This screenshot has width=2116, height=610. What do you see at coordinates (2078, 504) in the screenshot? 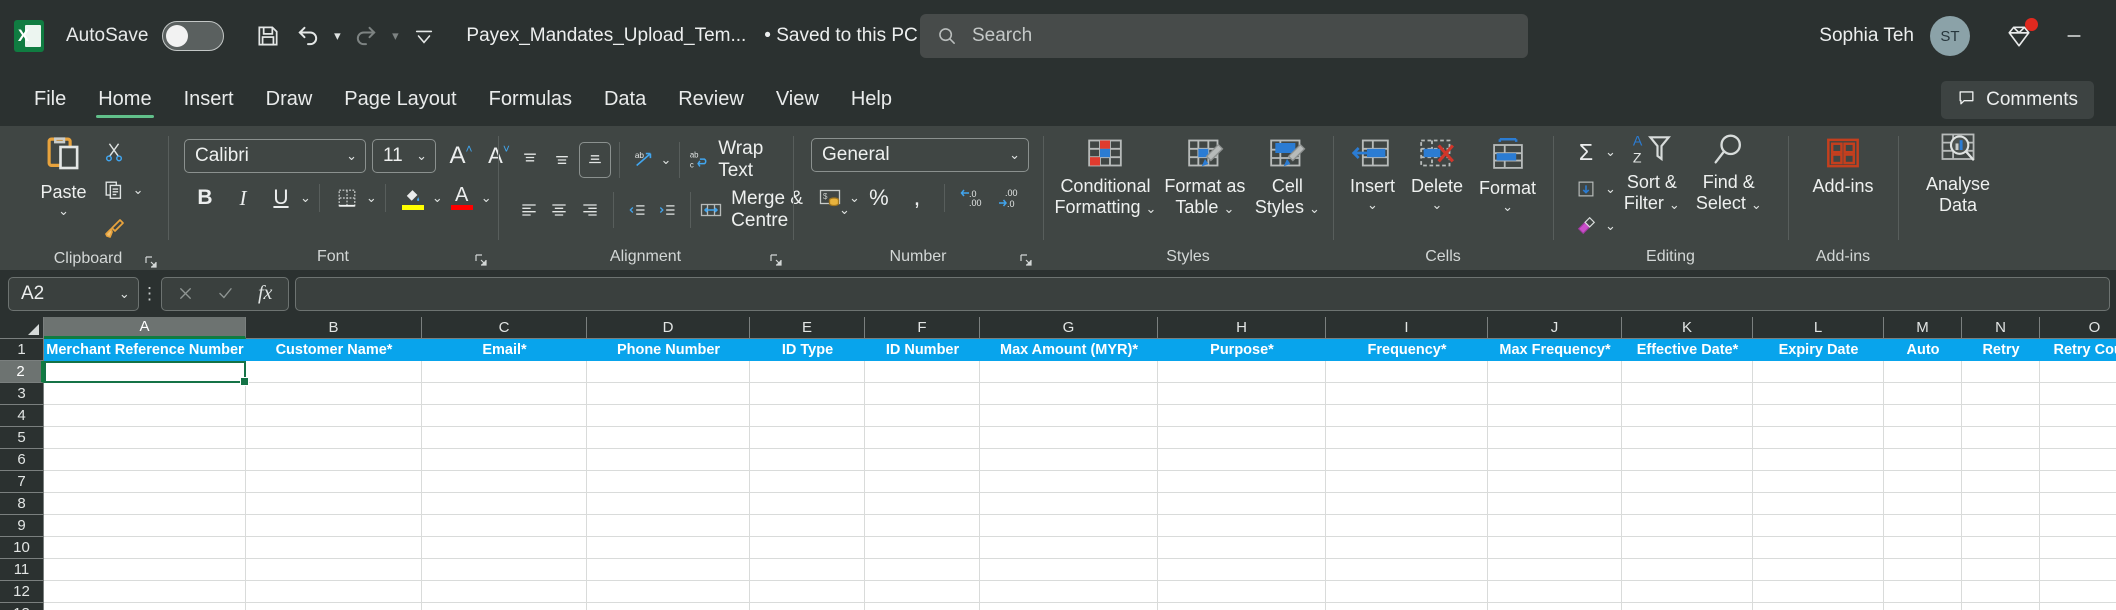
I see `cell-O8` at bounding box center [2078, 504].